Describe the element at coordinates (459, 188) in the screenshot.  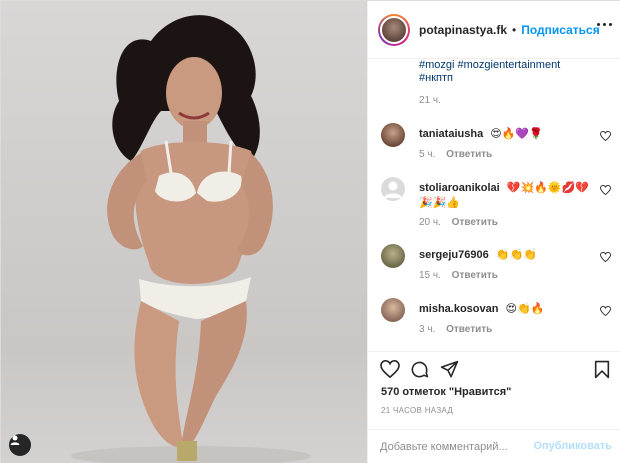
I see `commenter-username: stoliaroanikolai` at that location.